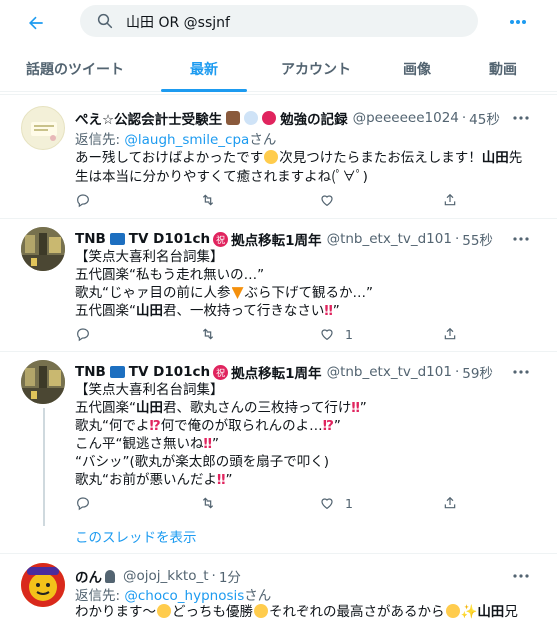 The image size is (557, 627). What do you see at coordinates (139, 444) in the screenshot?
I see `text-segment: こん平“観逃さ無いね` at bounding box center [139, 444].